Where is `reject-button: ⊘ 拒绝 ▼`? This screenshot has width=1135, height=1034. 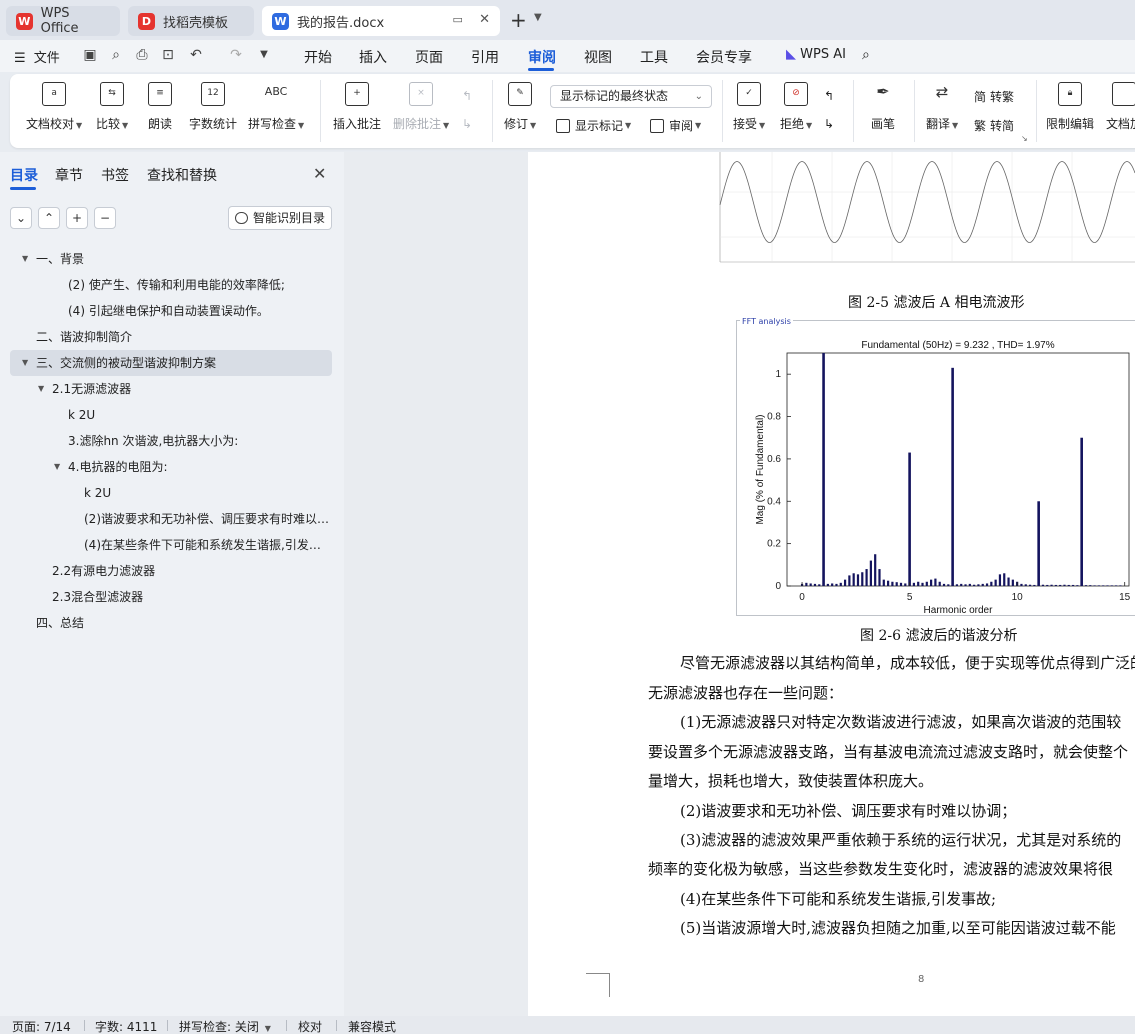
reject-button: ⊘ 拒绝 ▼ is located at coordinates (796, 107).